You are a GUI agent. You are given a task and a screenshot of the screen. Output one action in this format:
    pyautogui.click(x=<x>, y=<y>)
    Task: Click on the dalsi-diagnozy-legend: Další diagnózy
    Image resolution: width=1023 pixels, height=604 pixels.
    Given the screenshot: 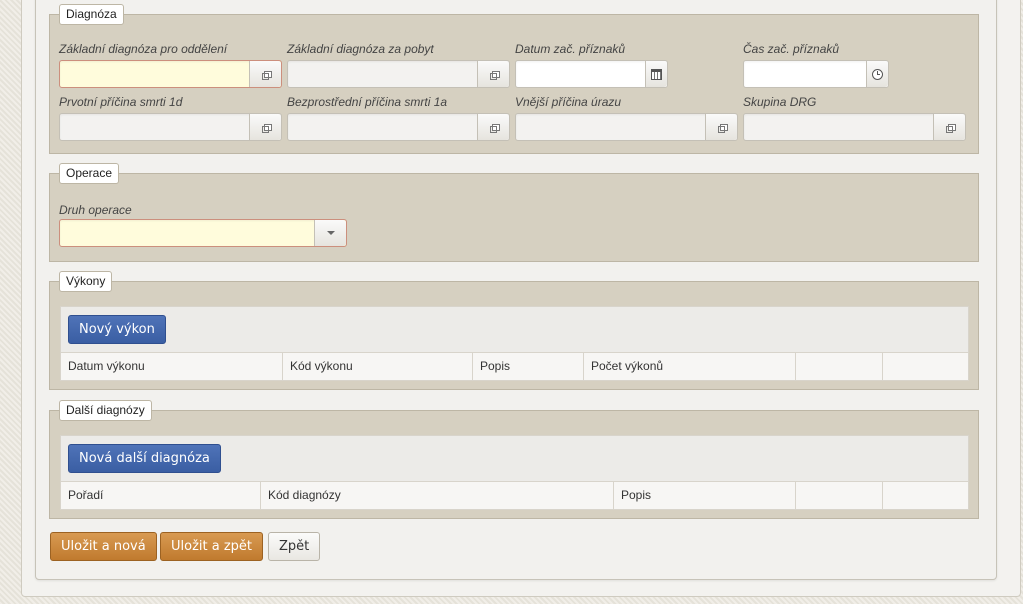 What is the action you would take?
    pyautogui.click(x=105, y=410)
    